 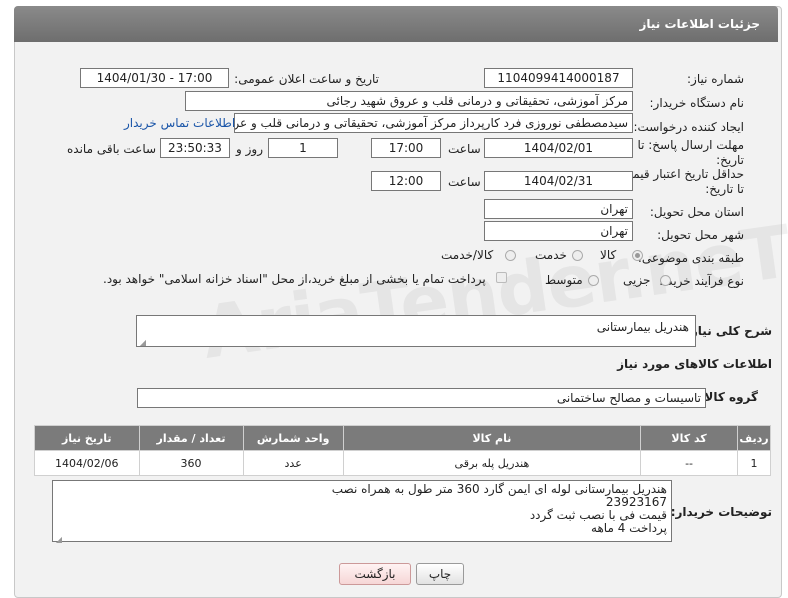 What do you see at coordinates (421, 398) in the screenshot?
I see `goods-group-field: تاسیسات و مصالح ساختمانی` at bounding box center [421, 398].